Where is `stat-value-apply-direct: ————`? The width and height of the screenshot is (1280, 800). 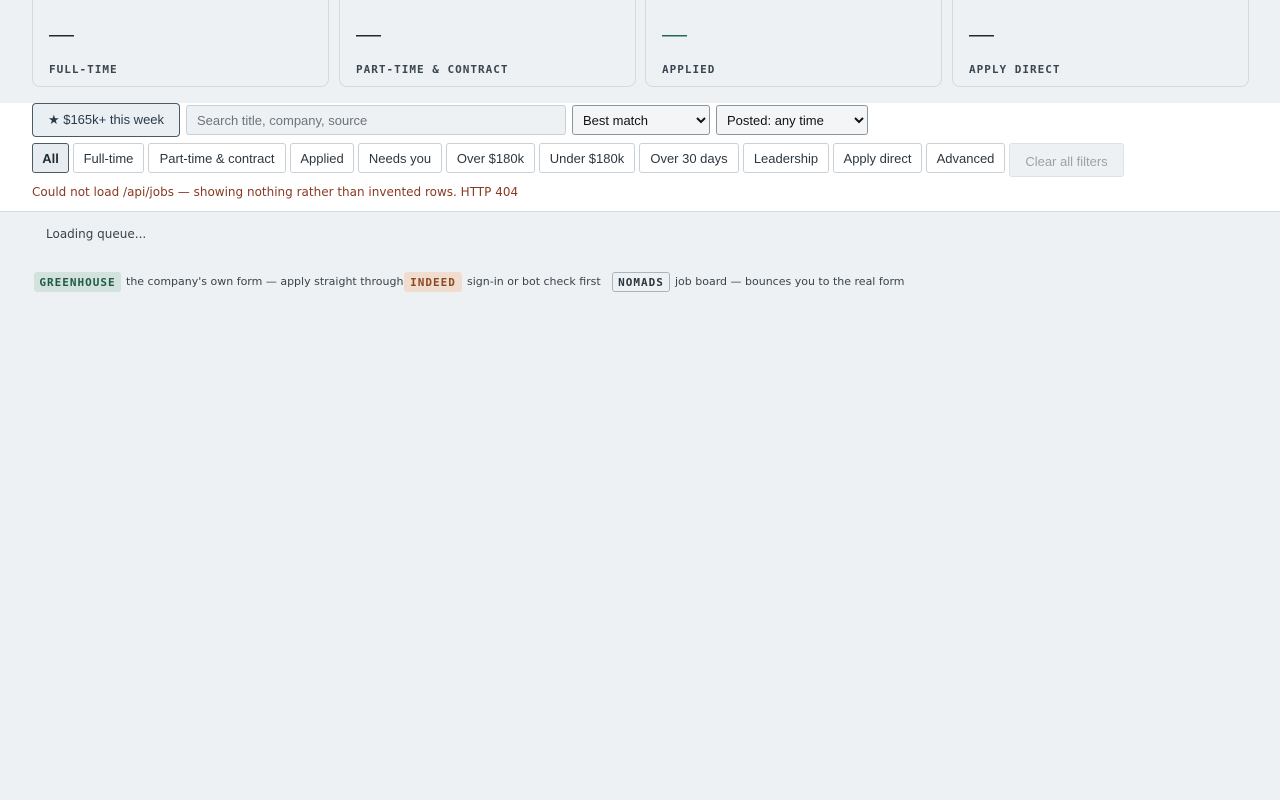
stat-value-apply-direct: ———— is located at coordinates (981, 35).